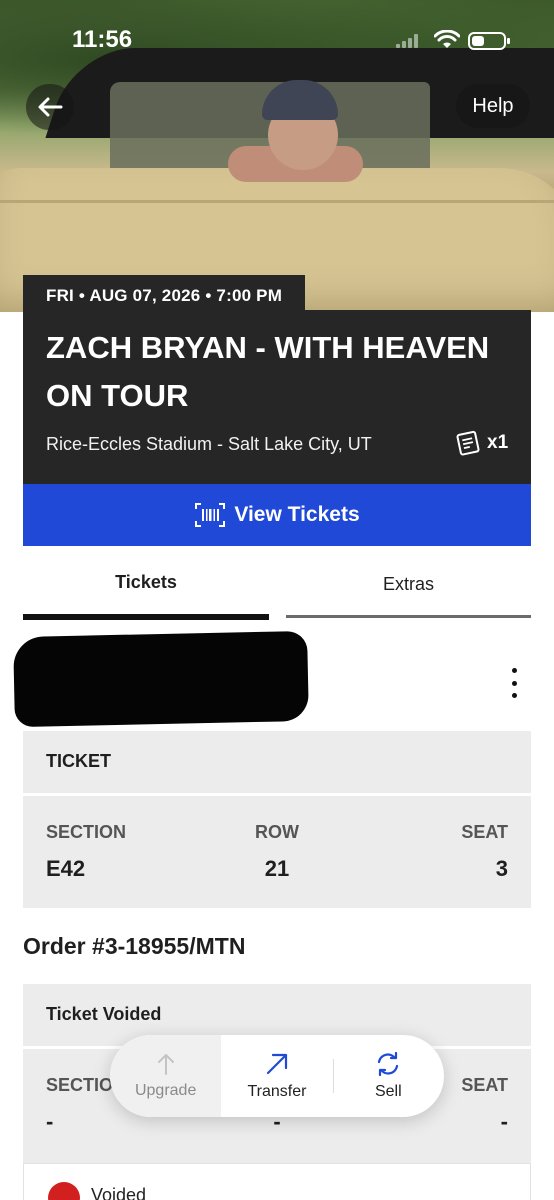  I want to click on sell-button: Sell, so click(388, 1076).